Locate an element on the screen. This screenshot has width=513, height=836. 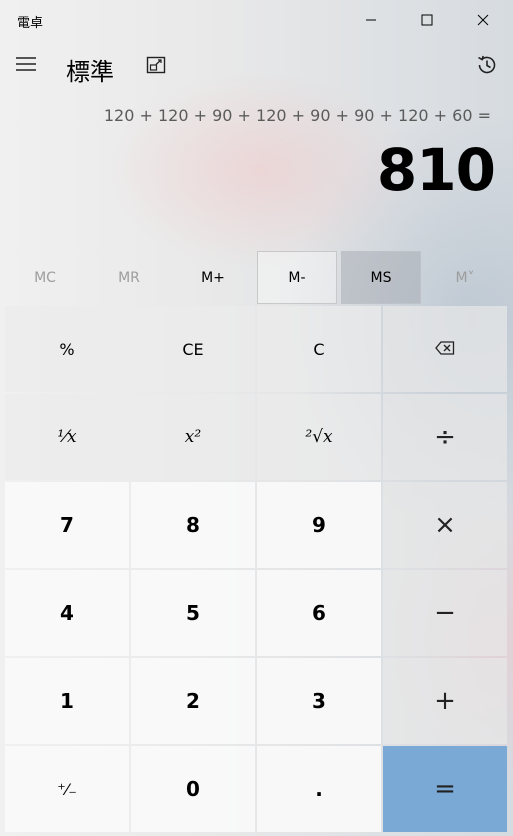
title-bar: 電卓 is located at coordinates (256, 20).